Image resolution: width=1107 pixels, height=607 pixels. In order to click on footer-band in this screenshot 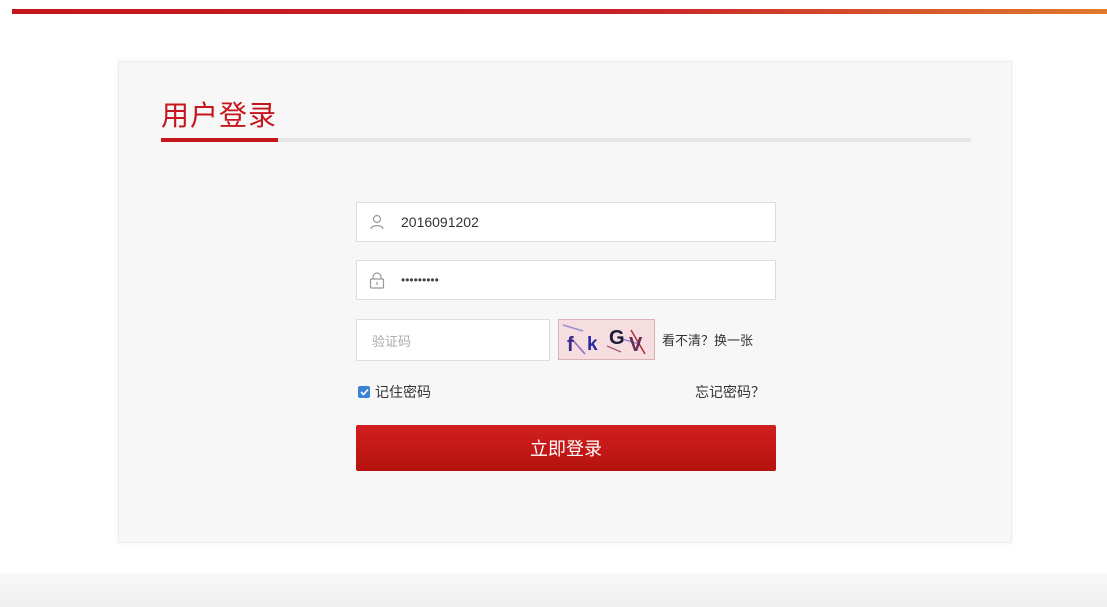, I will do `click(553, 590)`.